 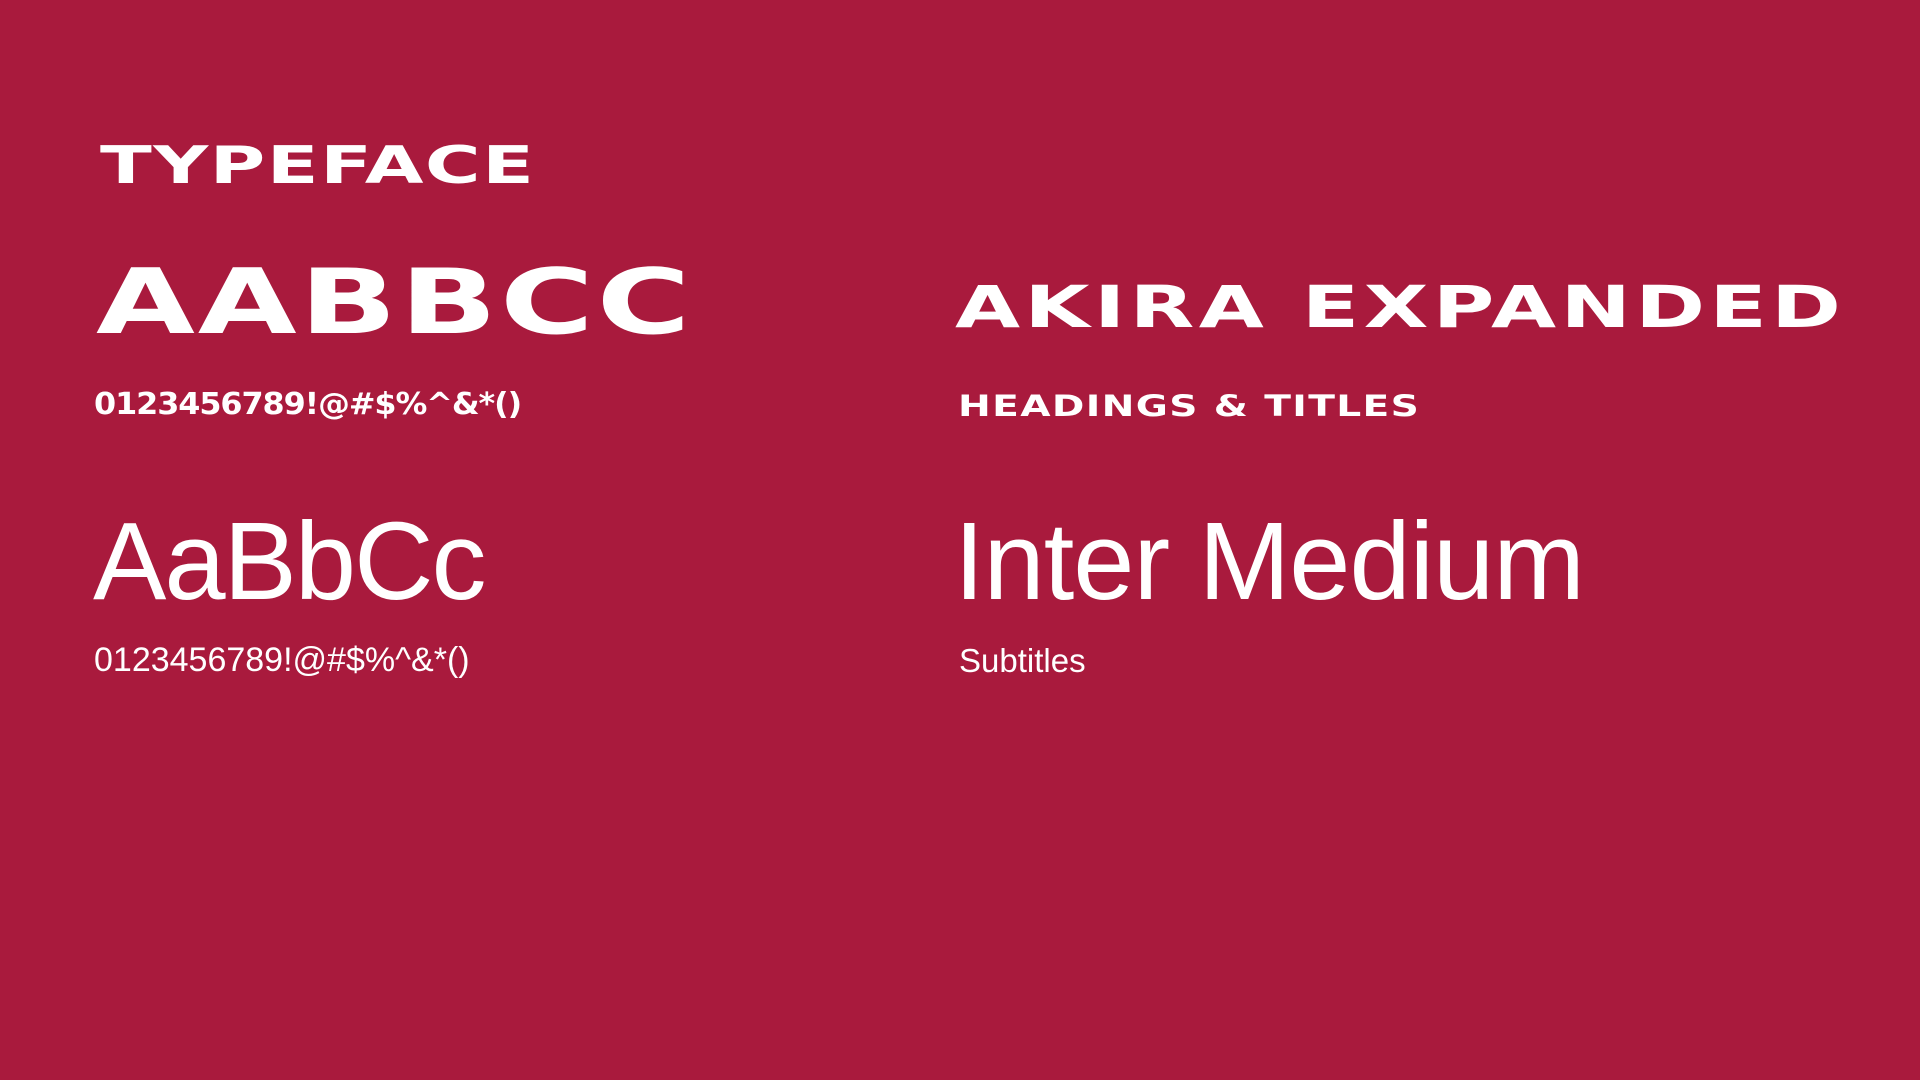 I want to click on secondary-typeface-numerals: 0123456789!@#$%^&*(), so click(x=282, y=660).